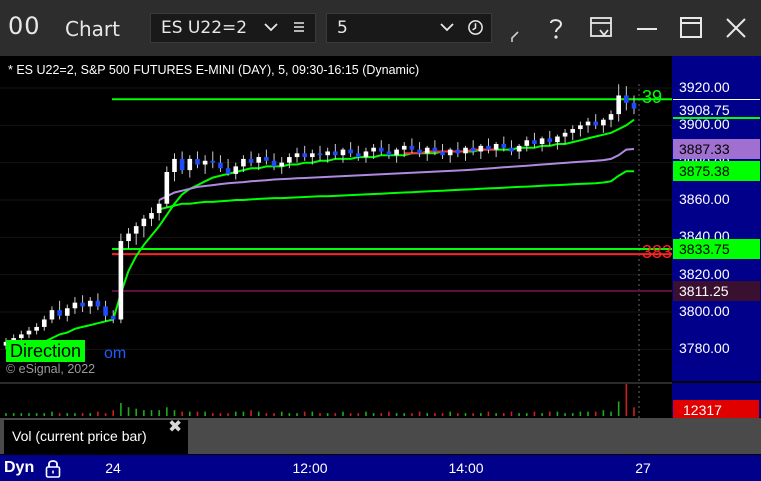  What do you see at coordinates (556, 28) in the screenshot?
I see `help-icon` at bounding box center [556, 28].